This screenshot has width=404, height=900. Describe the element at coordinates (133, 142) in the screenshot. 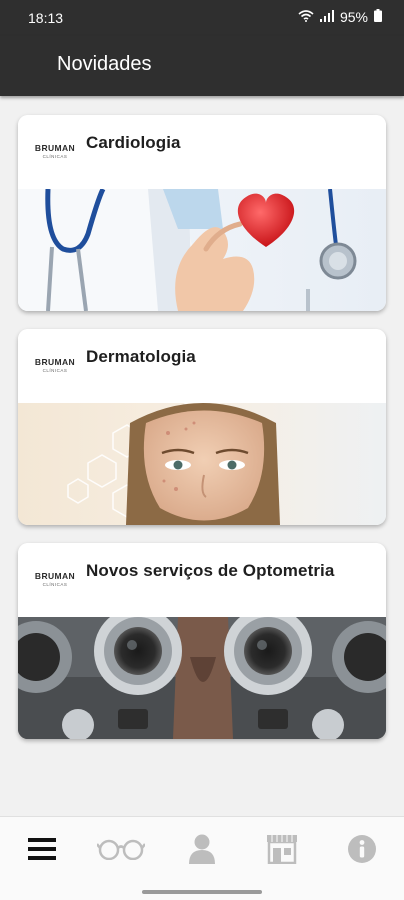

I see `news-card-title: Cardiologia` at that location.